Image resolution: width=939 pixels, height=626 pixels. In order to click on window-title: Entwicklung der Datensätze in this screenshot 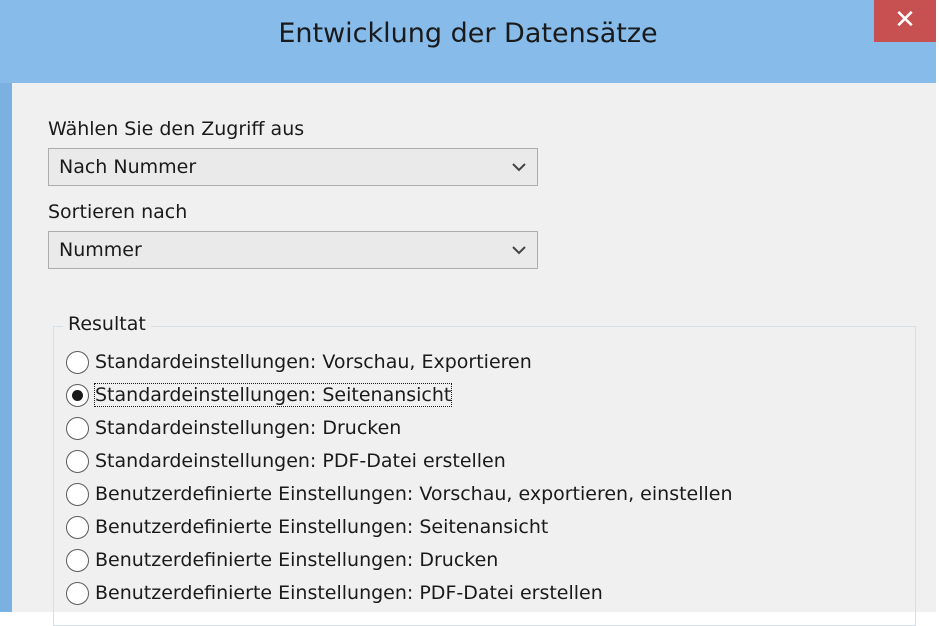, I will do `click(468, 33)`.